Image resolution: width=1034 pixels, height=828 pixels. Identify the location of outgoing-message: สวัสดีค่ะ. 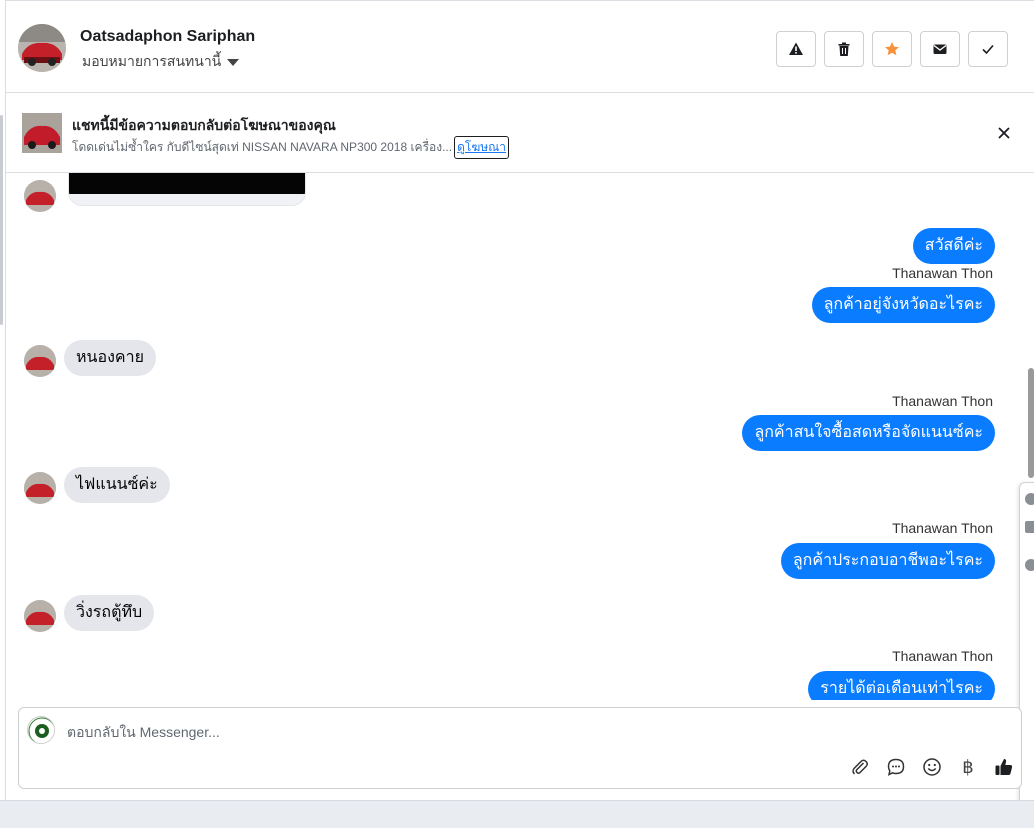
(953, 246).